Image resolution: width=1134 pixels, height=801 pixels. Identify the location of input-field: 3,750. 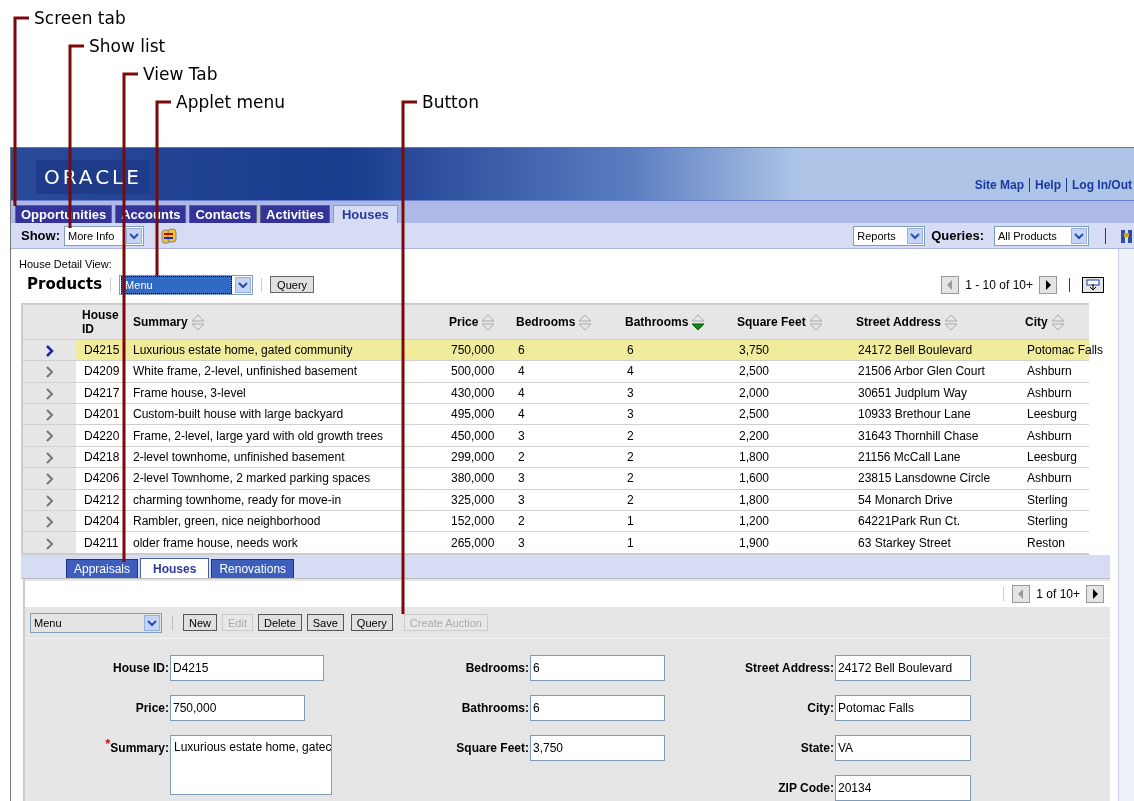
(597, 748).